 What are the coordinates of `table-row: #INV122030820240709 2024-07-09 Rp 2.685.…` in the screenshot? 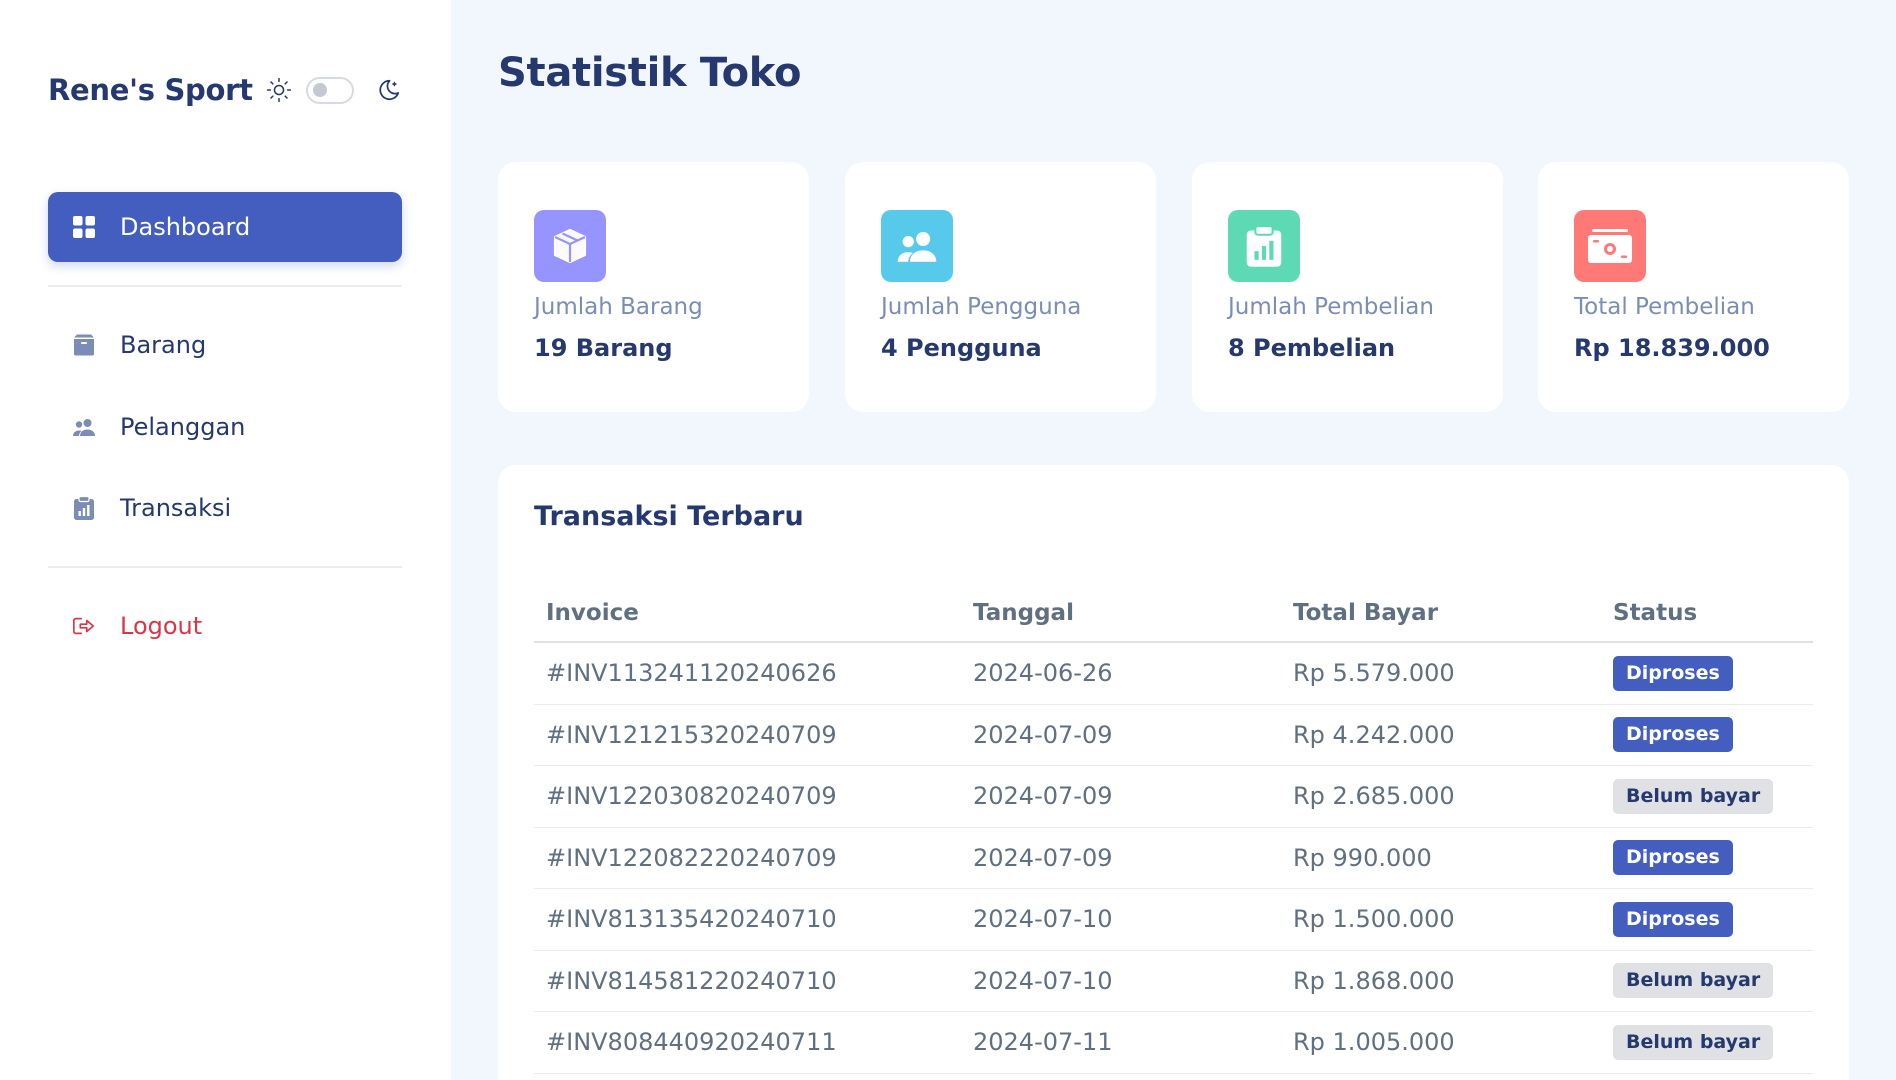 It's located at (1173, 797).